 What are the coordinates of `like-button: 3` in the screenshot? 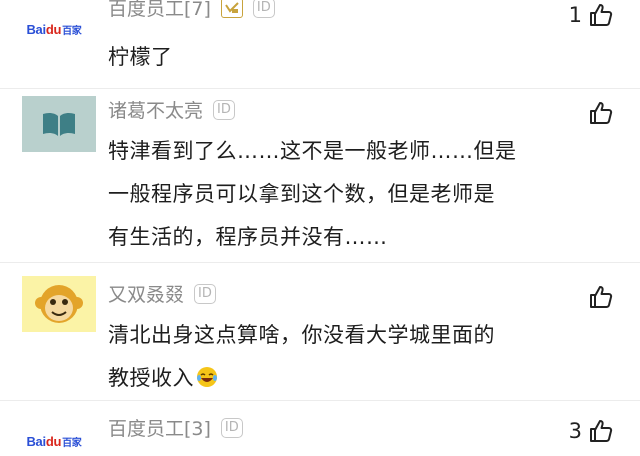 It's located at (591, 431).